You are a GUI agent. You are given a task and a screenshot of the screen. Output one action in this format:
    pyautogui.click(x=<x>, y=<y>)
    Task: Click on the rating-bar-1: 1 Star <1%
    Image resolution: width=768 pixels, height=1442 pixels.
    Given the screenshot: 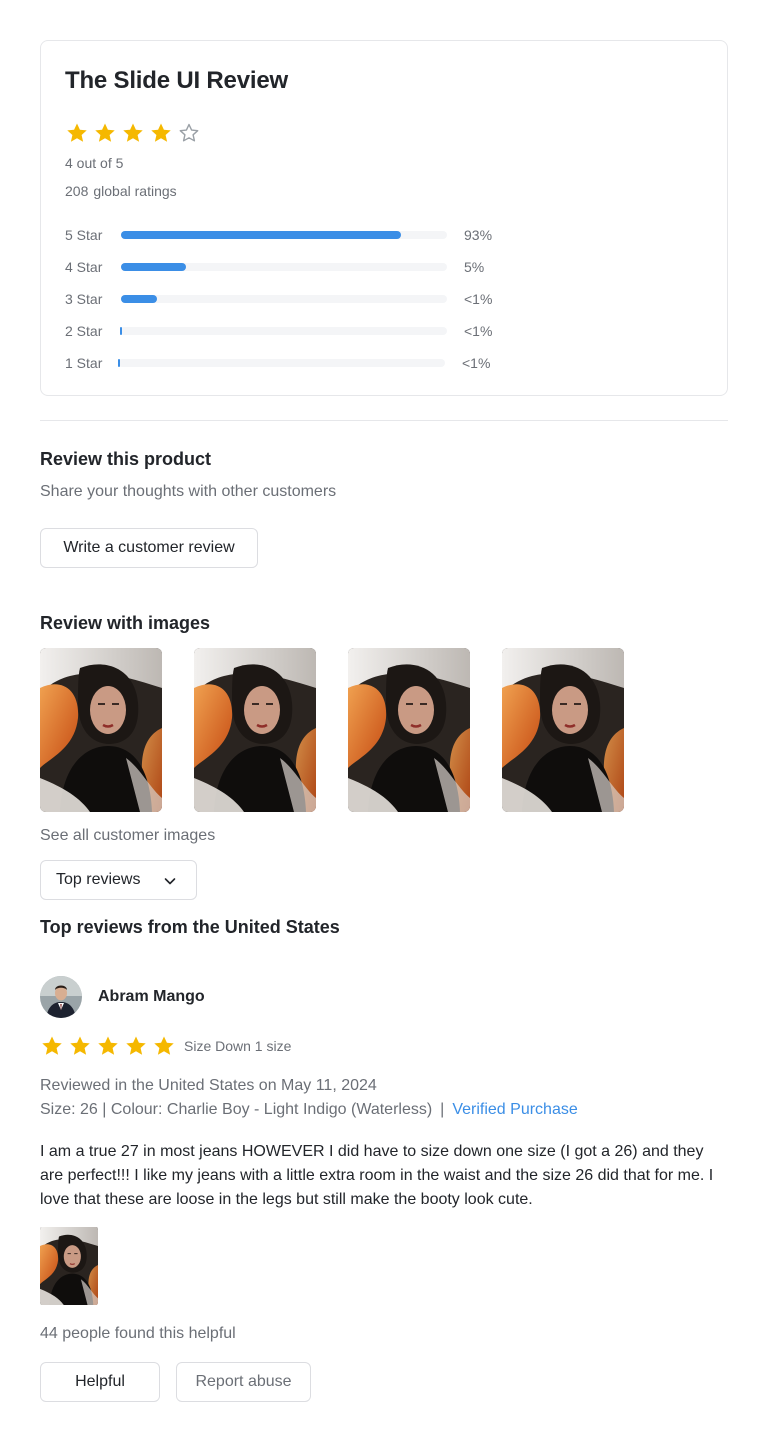 What is the action you would take?
    pyautogui.click(x=285, y=363)
    